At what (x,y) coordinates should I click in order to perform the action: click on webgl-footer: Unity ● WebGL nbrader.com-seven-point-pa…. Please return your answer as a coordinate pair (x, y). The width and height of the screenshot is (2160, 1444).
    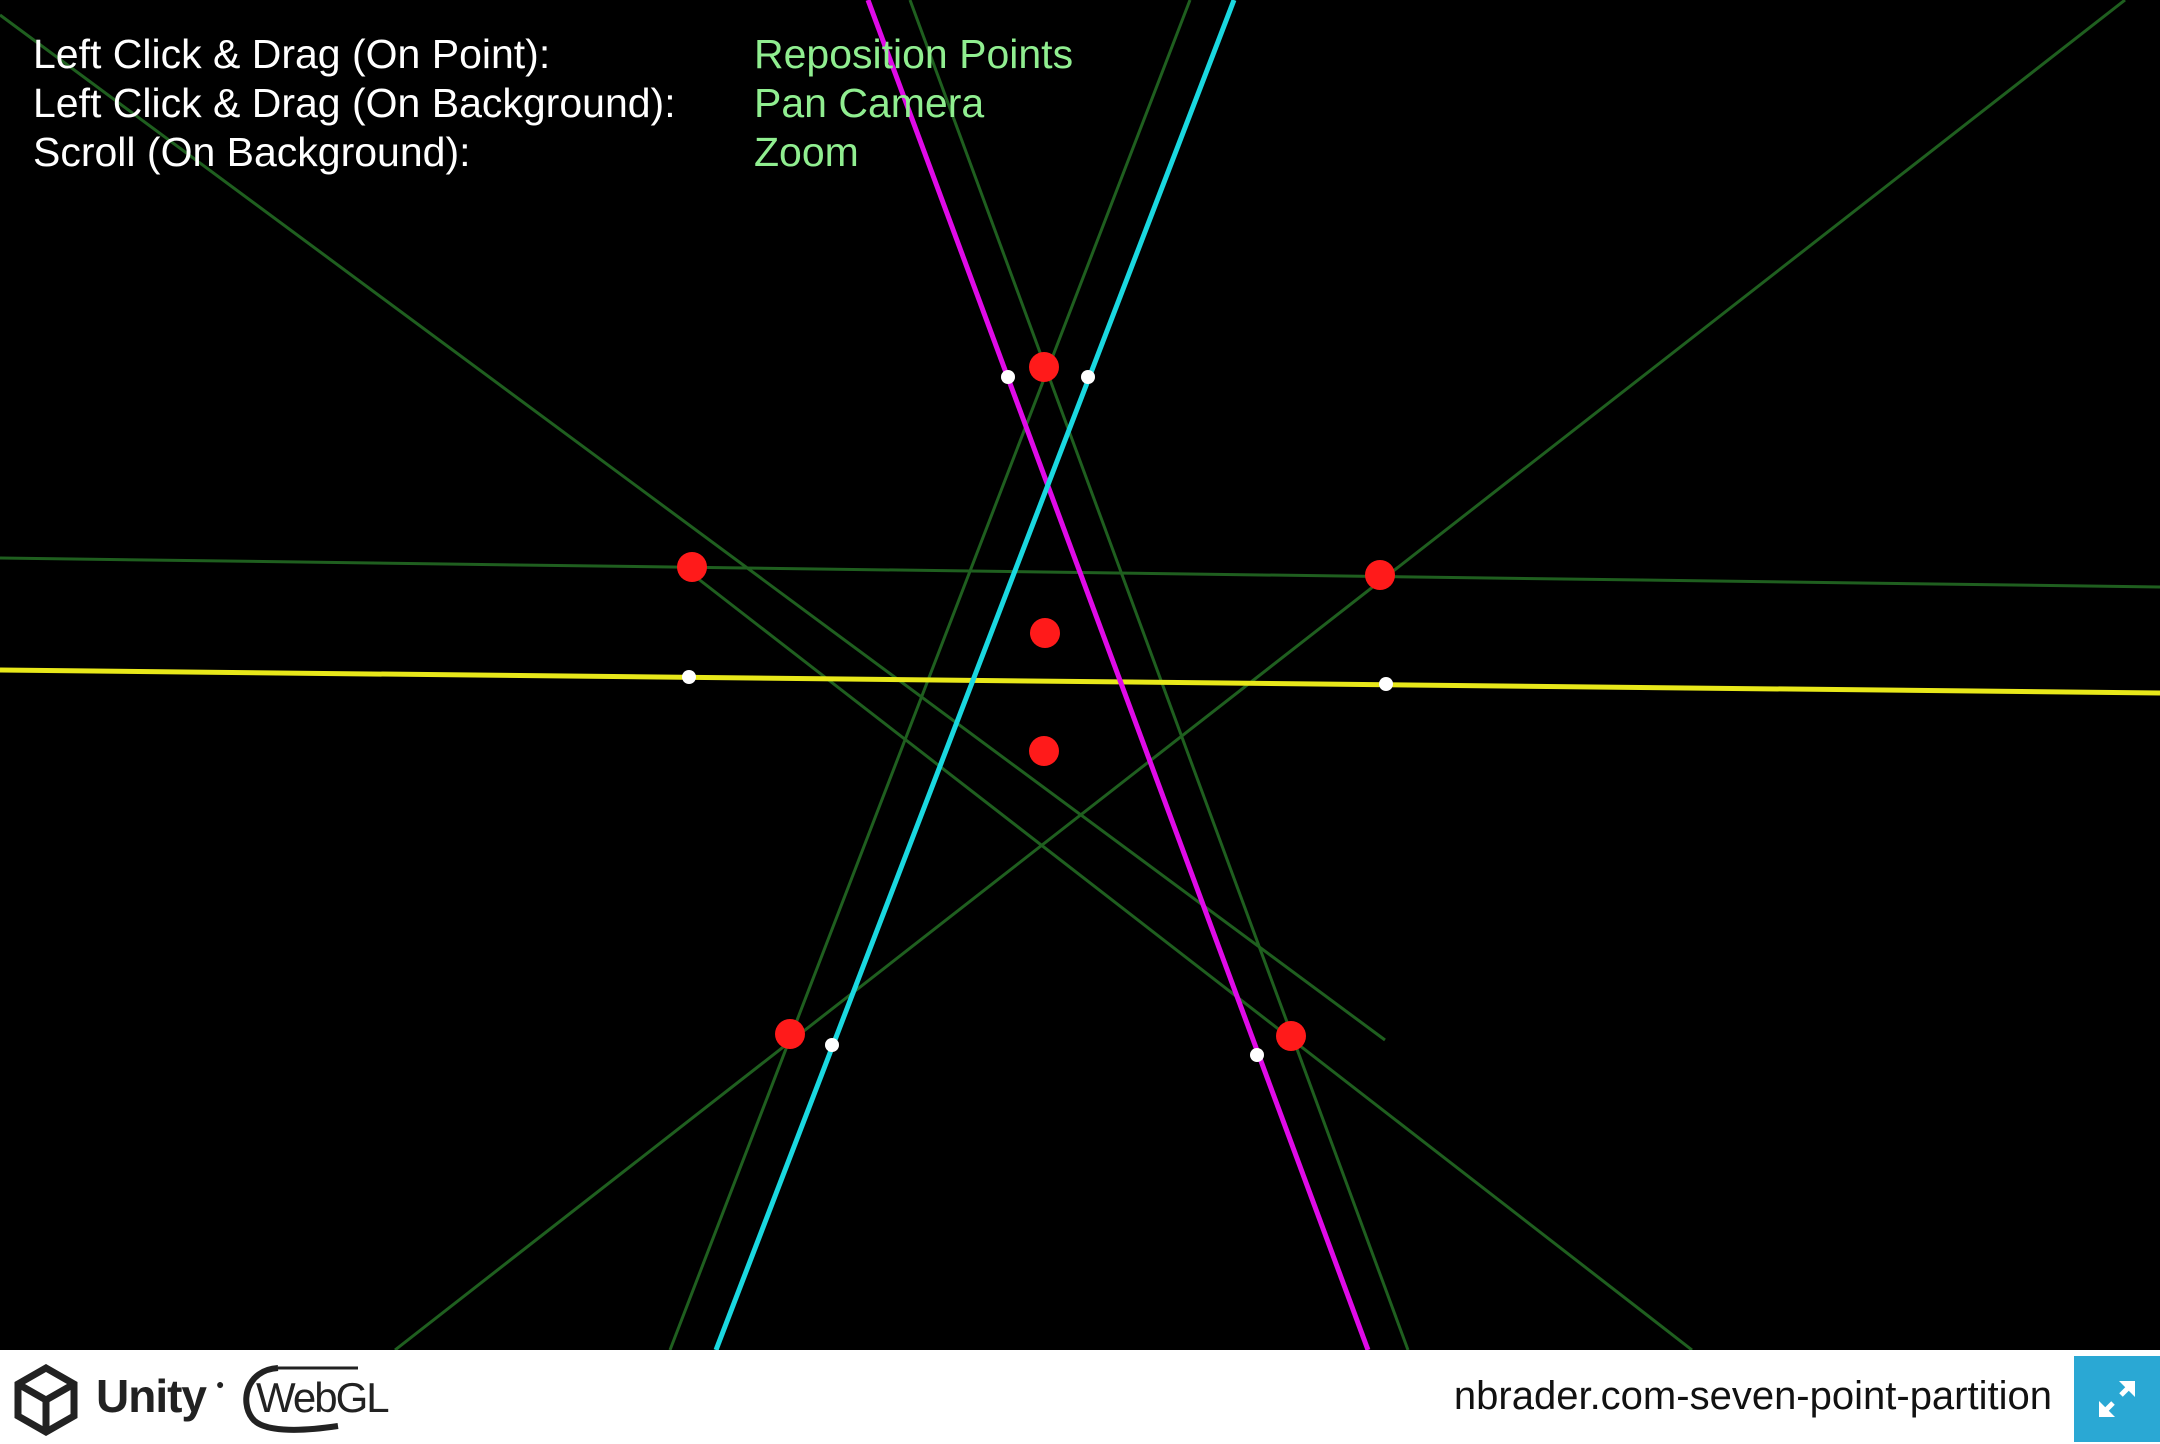
    Looking at the image, I should click on (1080, 1397).